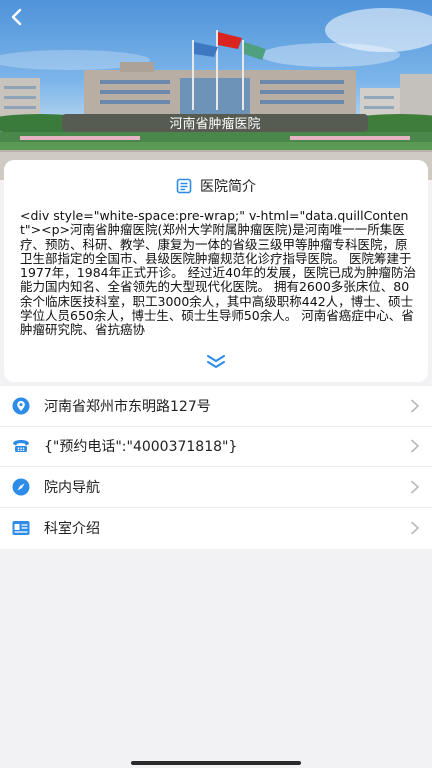 The image size is (432, 768). Describe the element at coordinates (21, 406) in the screenshot. I see `location-pin-icon` at that location.